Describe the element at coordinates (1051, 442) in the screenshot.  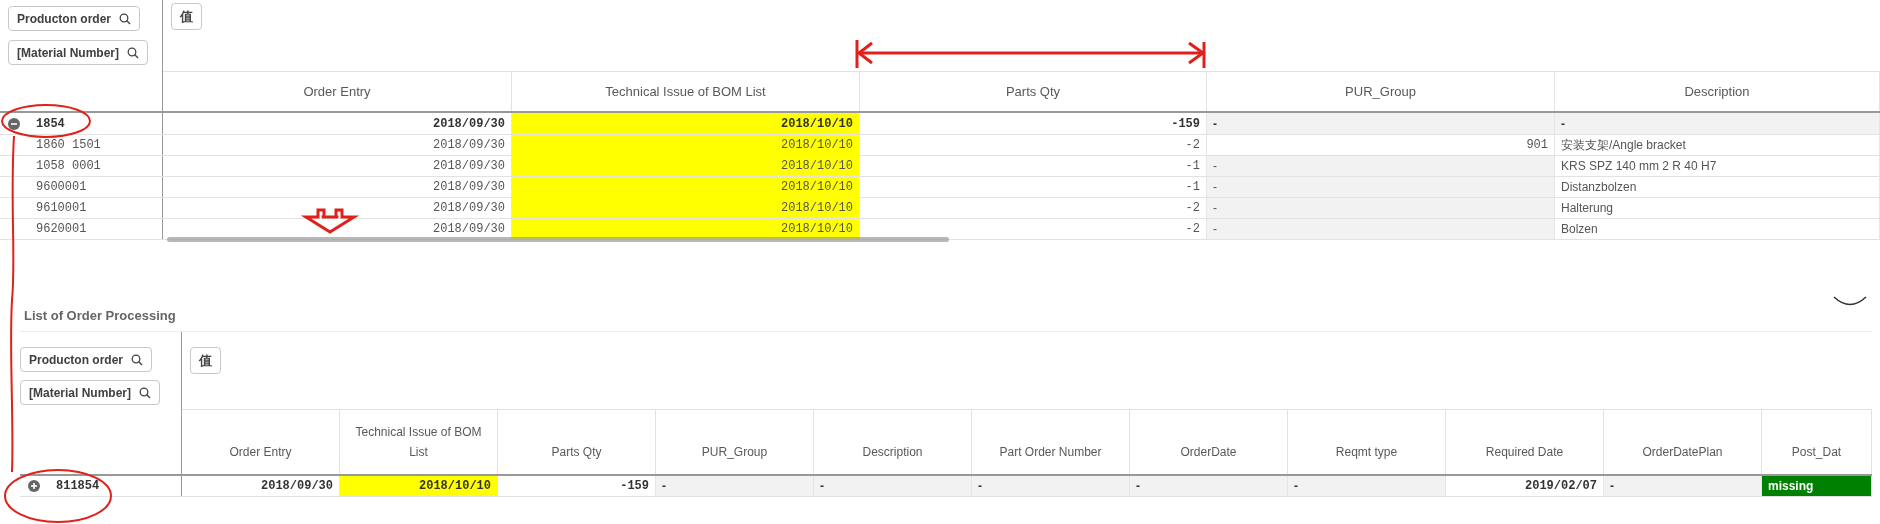
I see `column-header: Part Order Number` at that location.